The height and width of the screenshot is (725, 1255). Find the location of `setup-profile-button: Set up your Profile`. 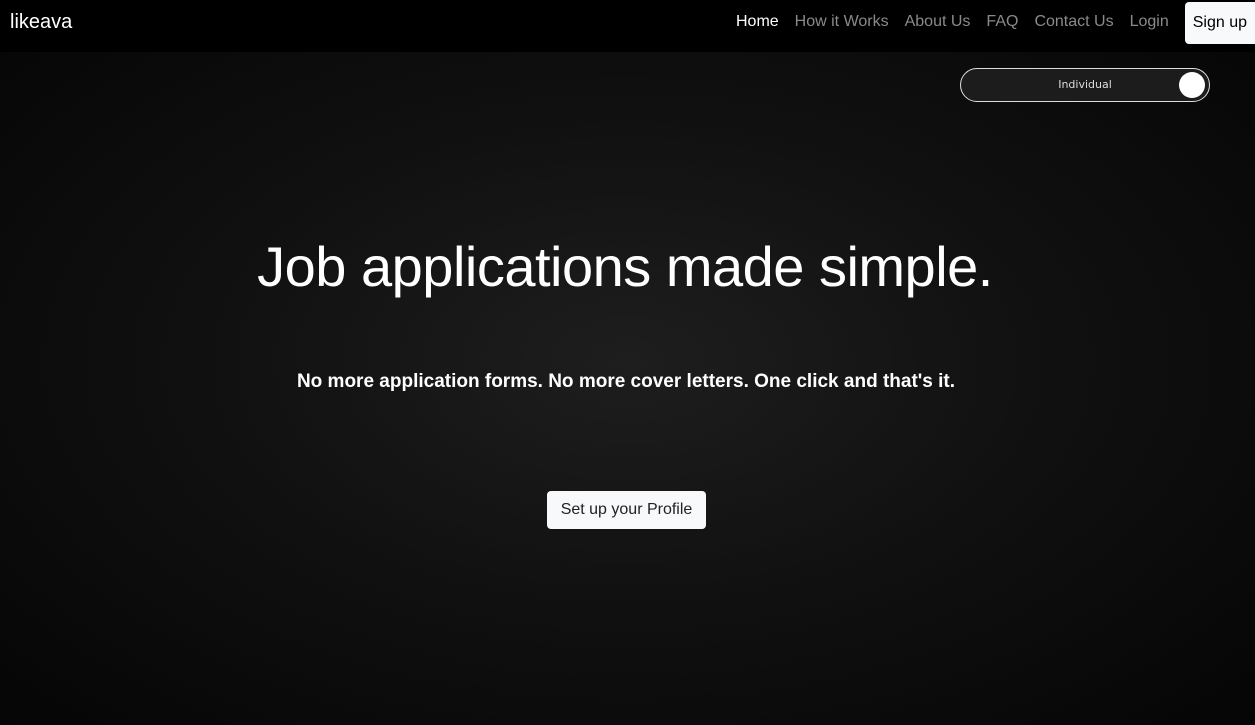

setup-profile-button: Set up your Profile is located at coordinates (626, 510).